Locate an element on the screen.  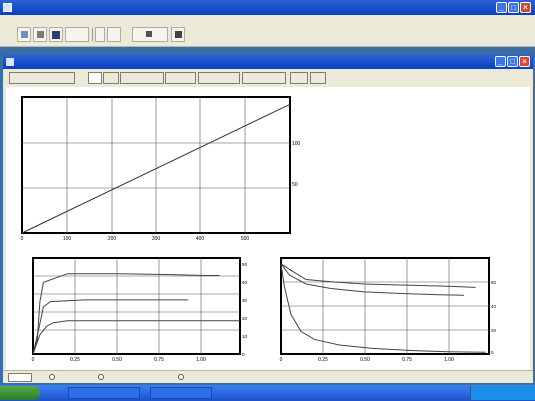
option-dropdown is located at coordinates (20, 377).